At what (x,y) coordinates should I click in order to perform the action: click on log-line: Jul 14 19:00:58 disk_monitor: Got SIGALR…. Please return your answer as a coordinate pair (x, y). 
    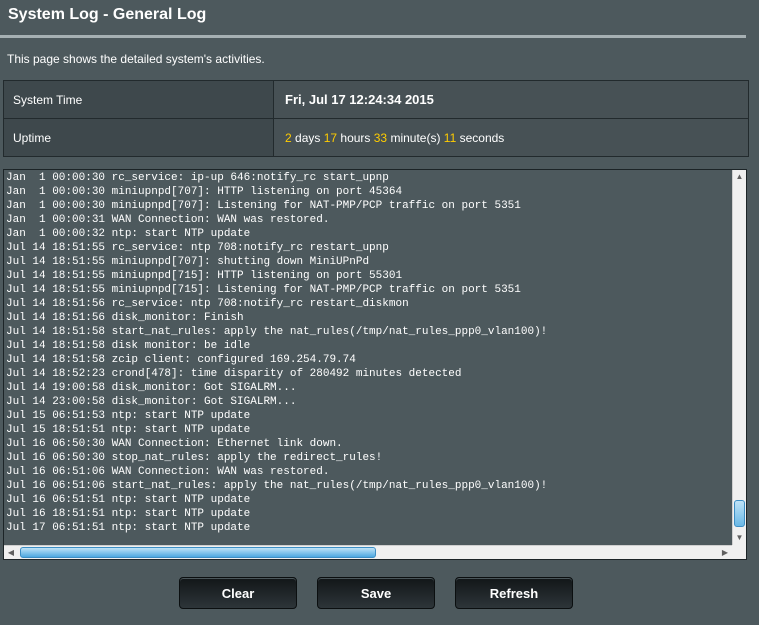
    Looking at the image, I should click on (151, 388).